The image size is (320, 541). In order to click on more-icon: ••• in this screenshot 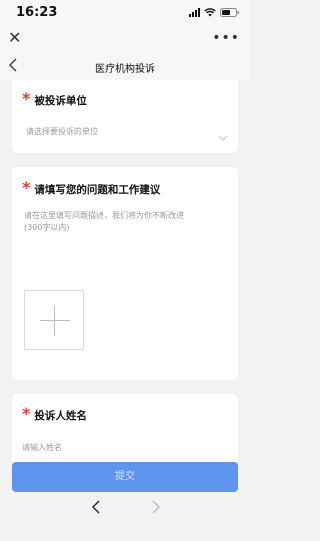, I will do `click(226, 38)`.